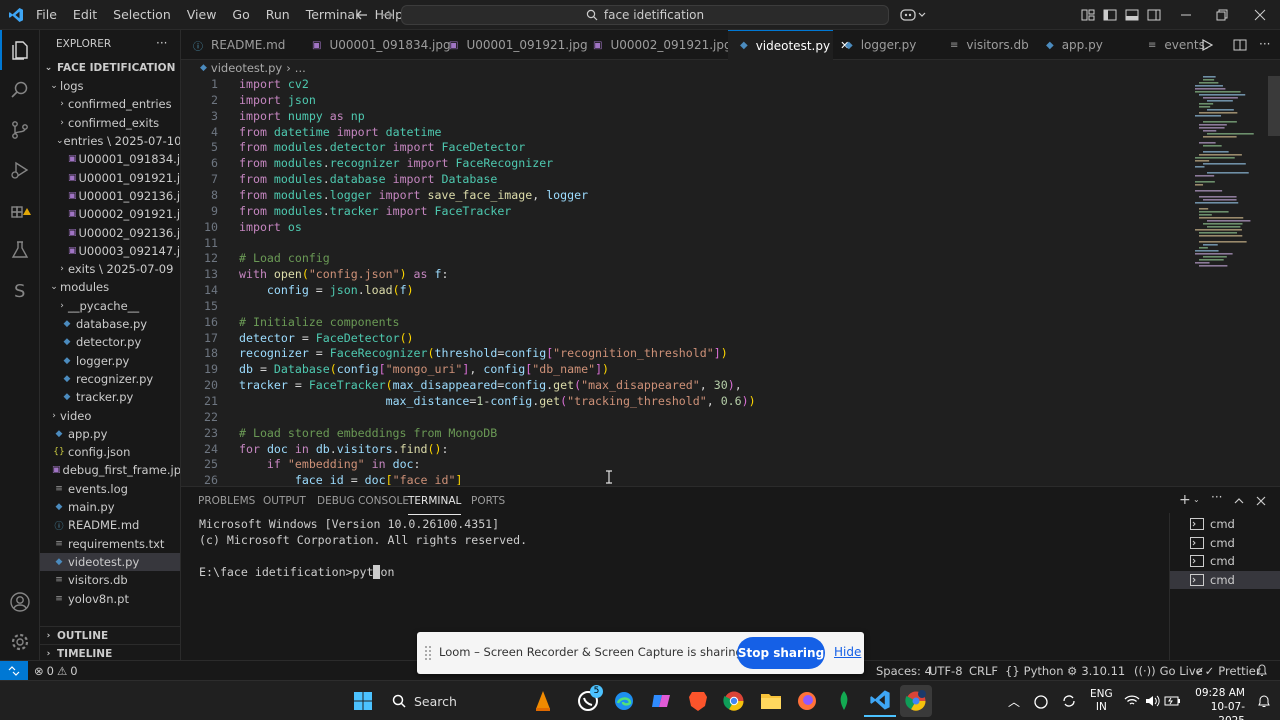 This screenshot has height=720, width=1280. Describe the element at coordinates (110, 397) in the screenshot. I see `tree-item: ◆ tracker.py` at that location.